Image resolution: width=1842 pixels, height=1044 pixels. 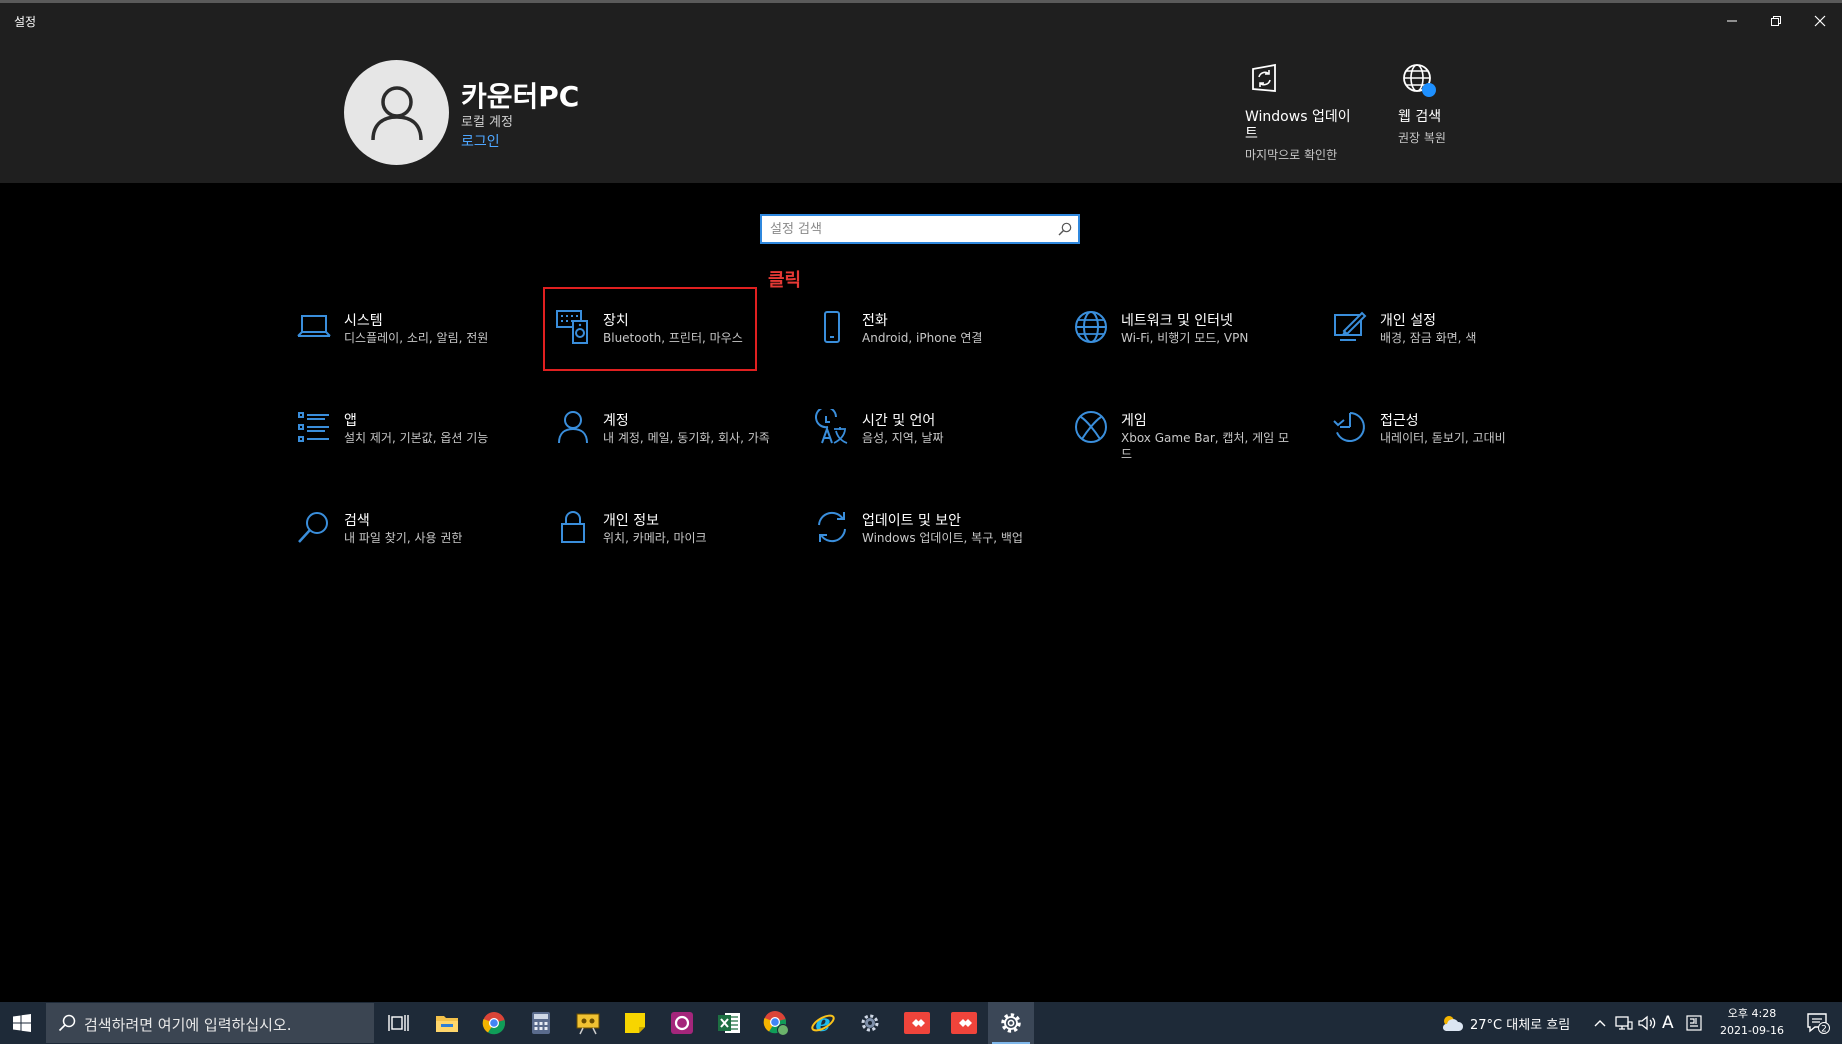 What do you see at coordinates (1752, 1022) in the screenshot?
I see `taskbar-clock: 오후 4:28 2021-09-16` at bounding box center [1752, 1022].